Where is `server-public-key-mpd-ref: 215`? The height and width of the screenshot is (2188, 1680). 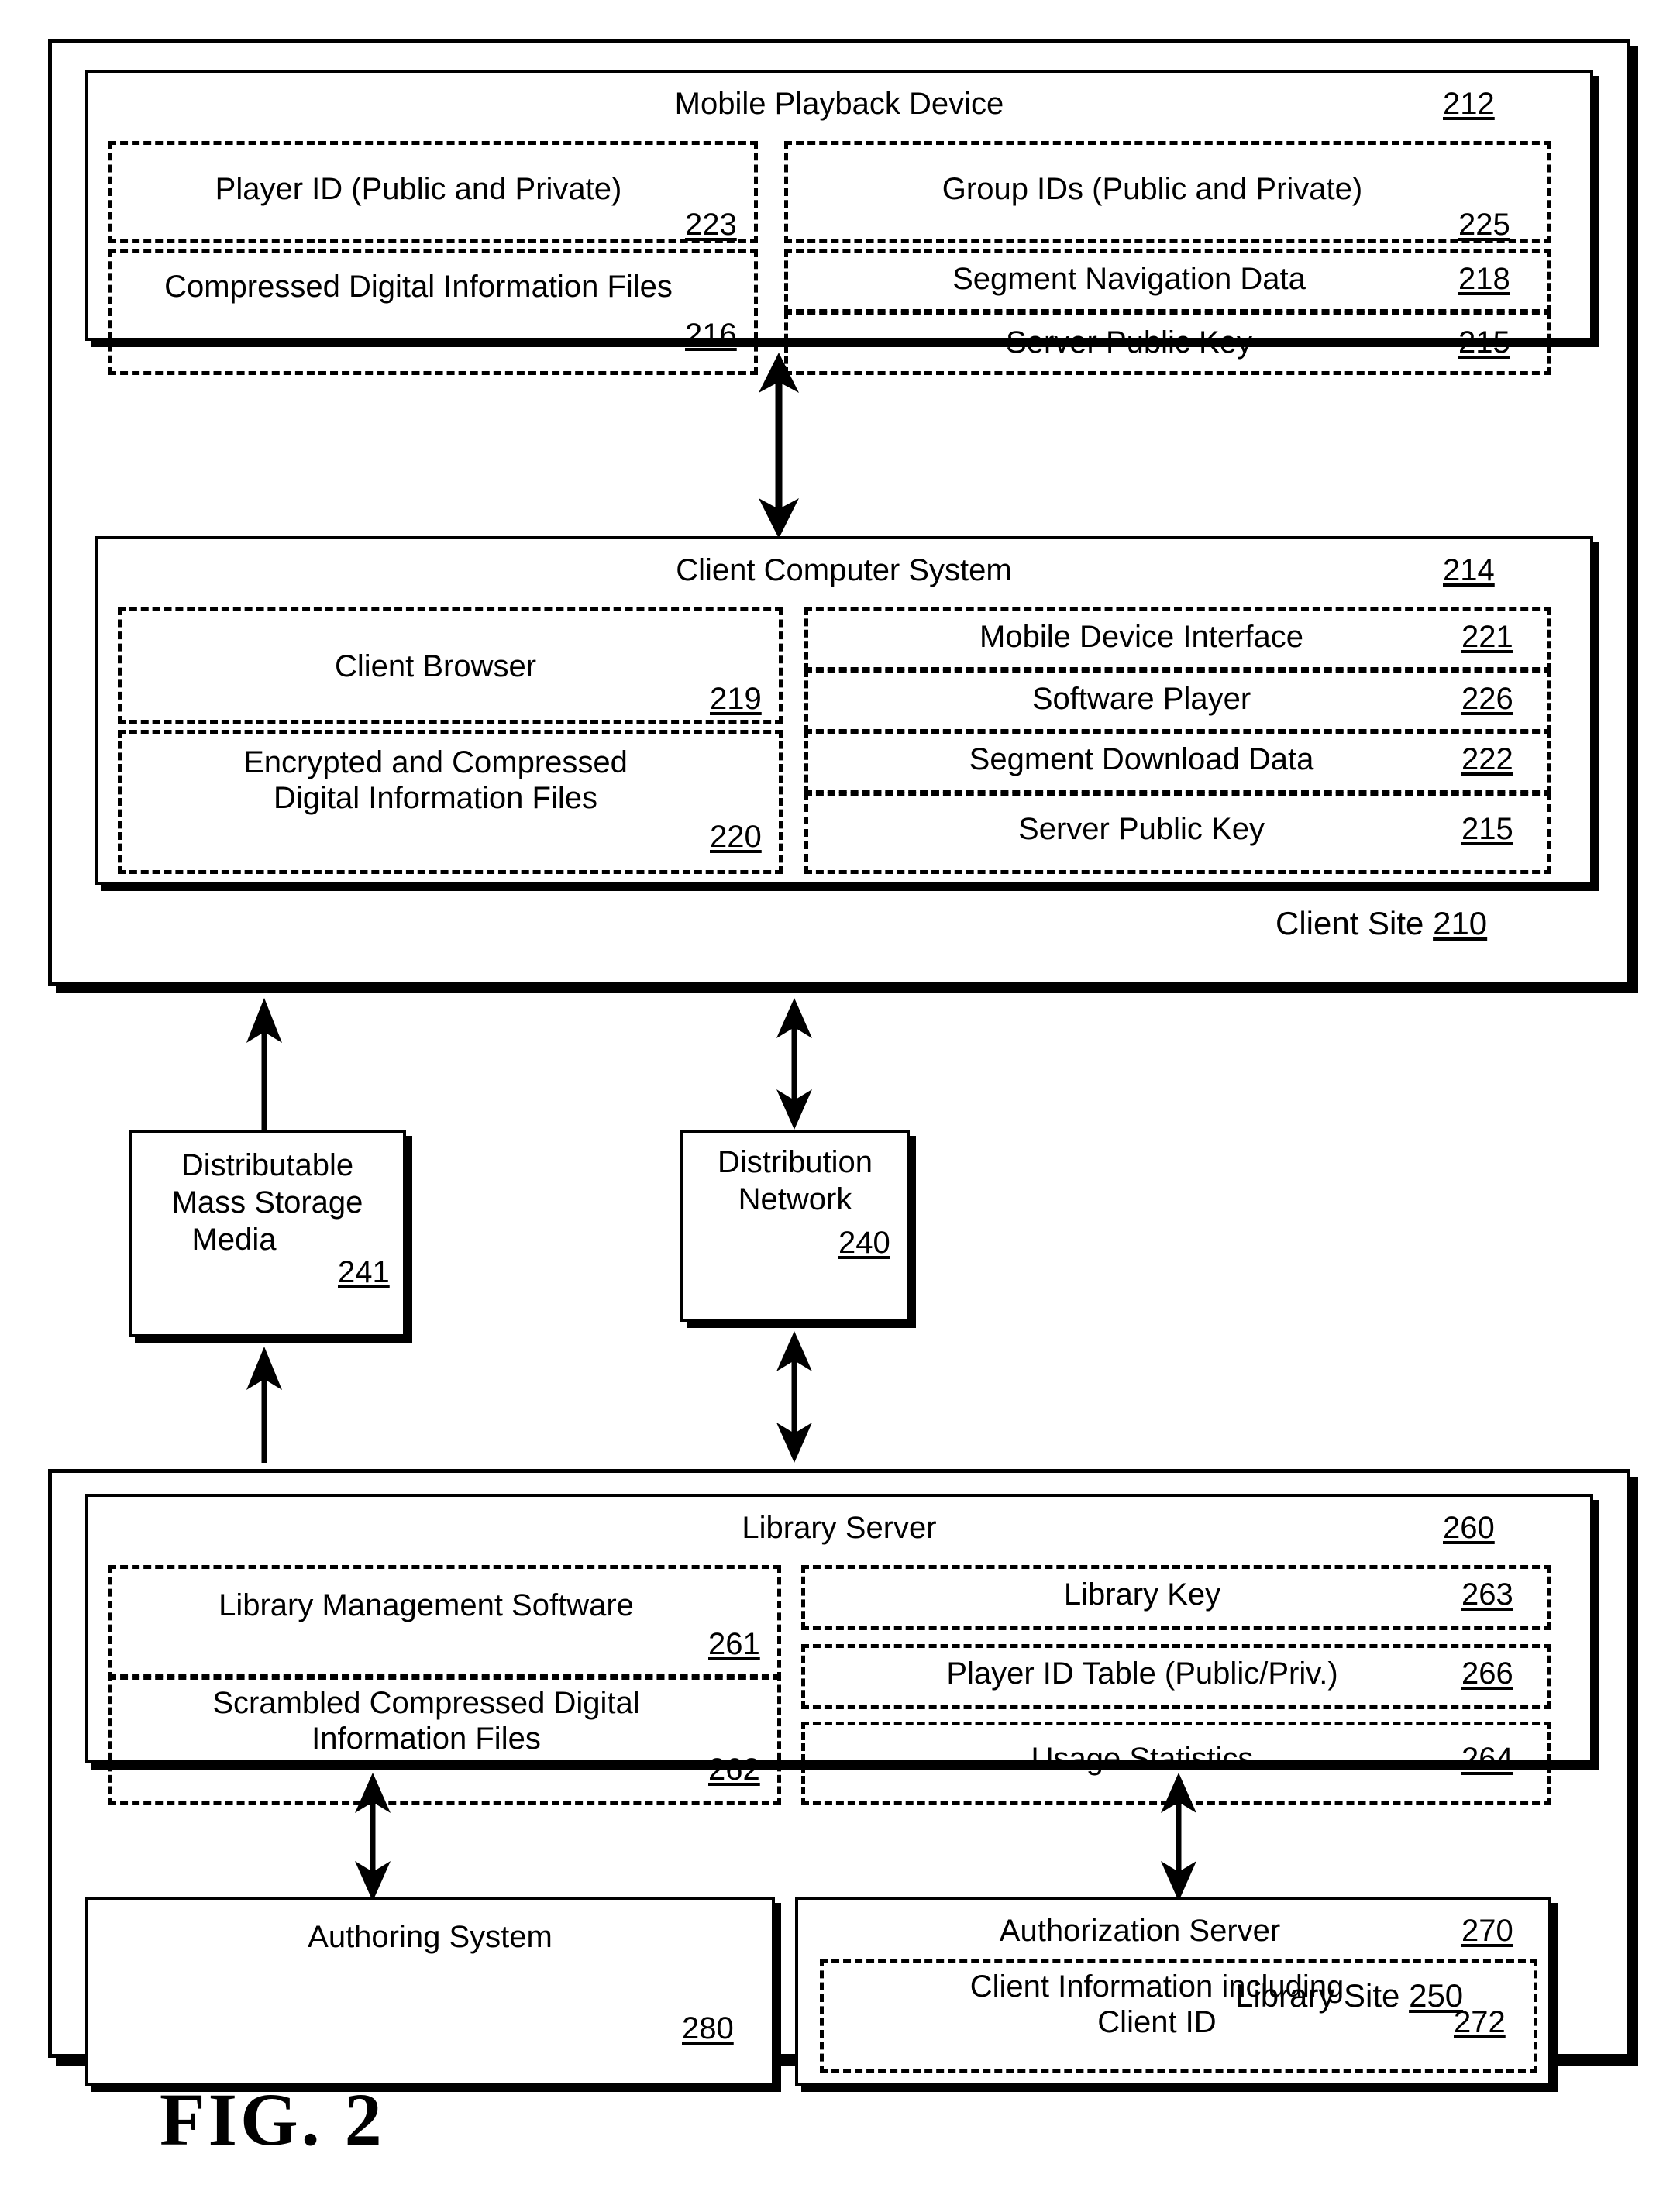 server-public-key-mpd-ref: 215 is located at coordinates (1484, 342).